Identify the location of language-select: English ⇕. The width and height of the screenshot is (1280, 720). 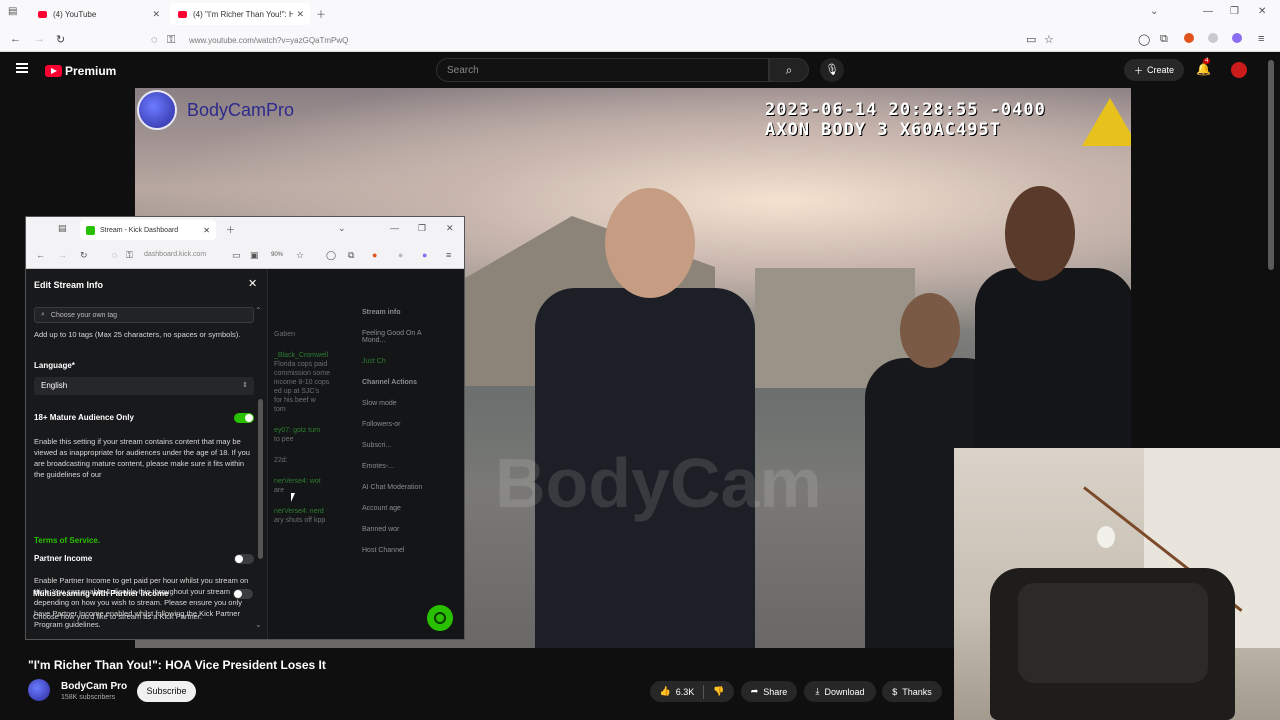
(144, 386).